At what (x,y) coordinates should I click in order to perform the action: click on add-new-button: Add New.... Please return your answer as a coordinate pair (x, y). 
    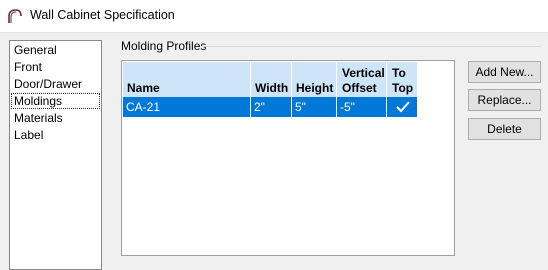
    Looking at the image, I should click on (504, 72).